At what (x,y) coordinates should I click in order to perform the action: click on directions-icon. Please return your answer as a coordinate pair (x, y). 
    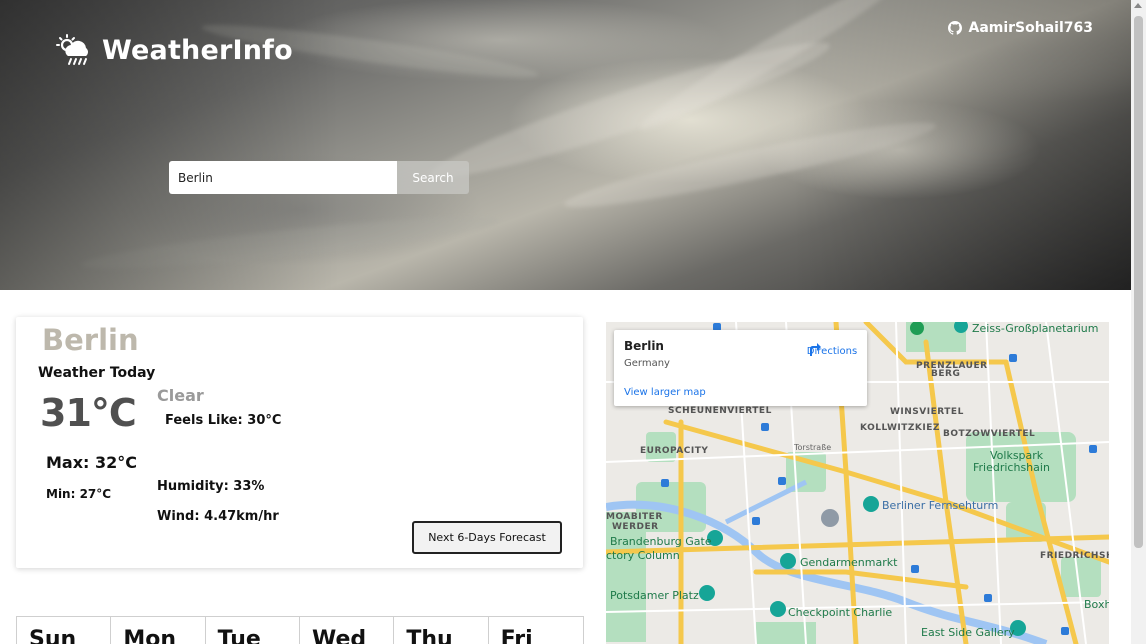
    Looking at the image, I should click on (815, 349).